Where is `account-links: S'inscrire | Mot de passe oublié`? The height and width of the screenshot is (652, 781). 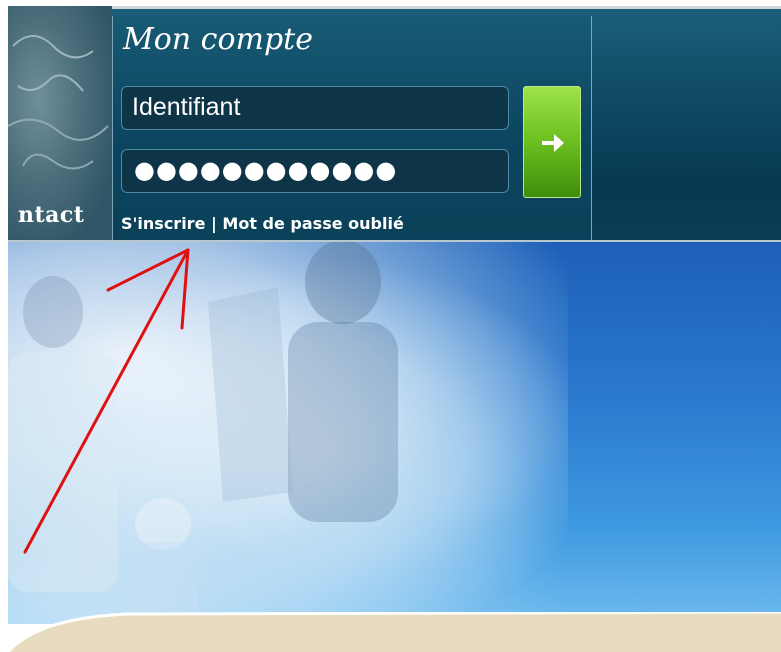
account-links: S'inscrire | Mot de passe oublié is located at coordinates (262, 223).